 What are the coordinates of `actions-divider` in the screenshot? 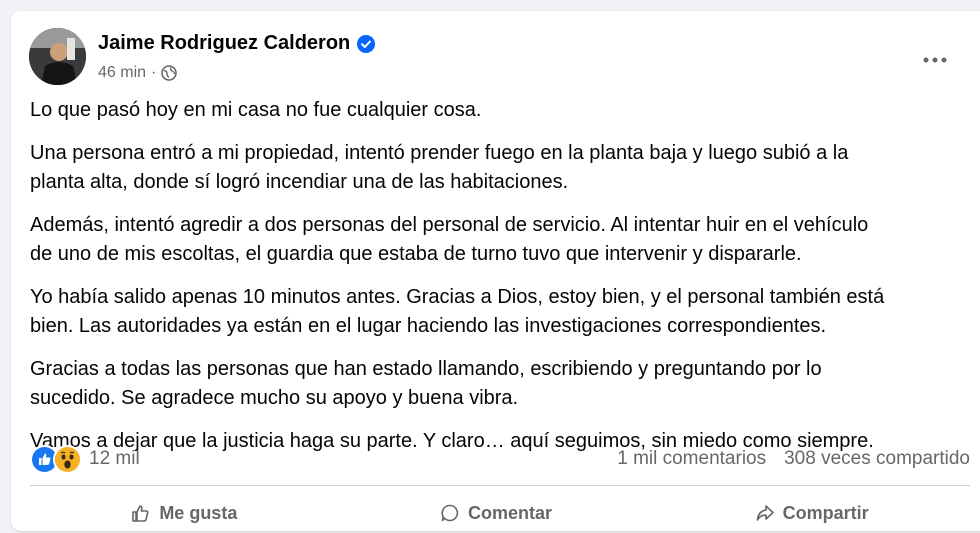 It's located at (500, 485).